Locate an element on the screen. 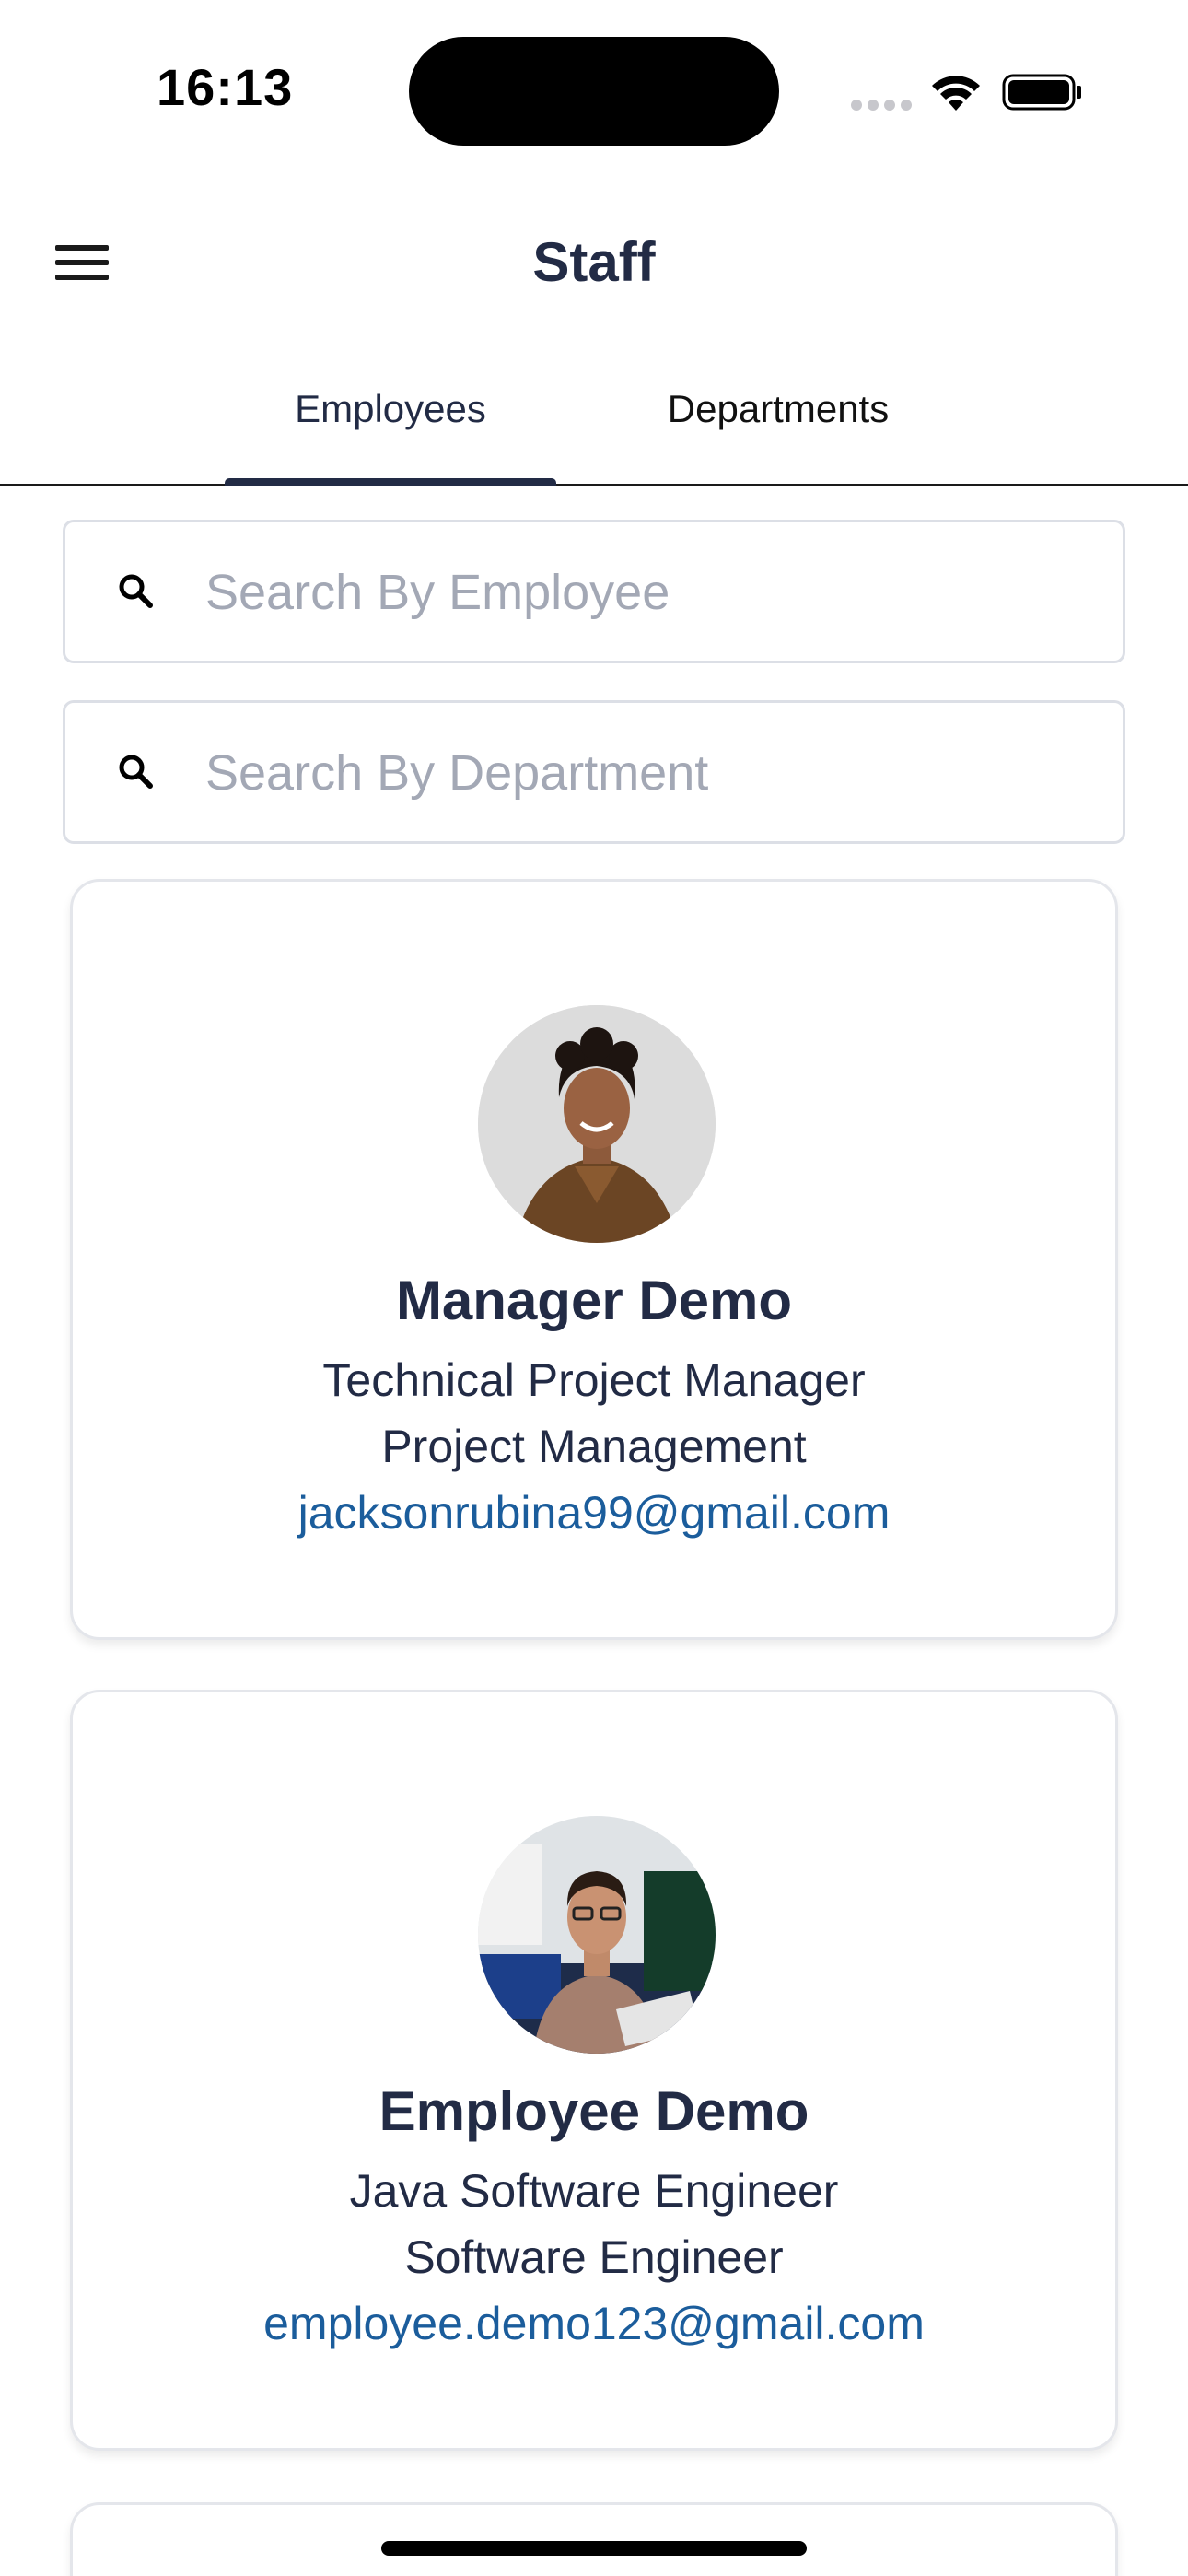 The height and width of the screenshot is (2576, 1188). page-title: Staff is located at coordinates (594, 262).